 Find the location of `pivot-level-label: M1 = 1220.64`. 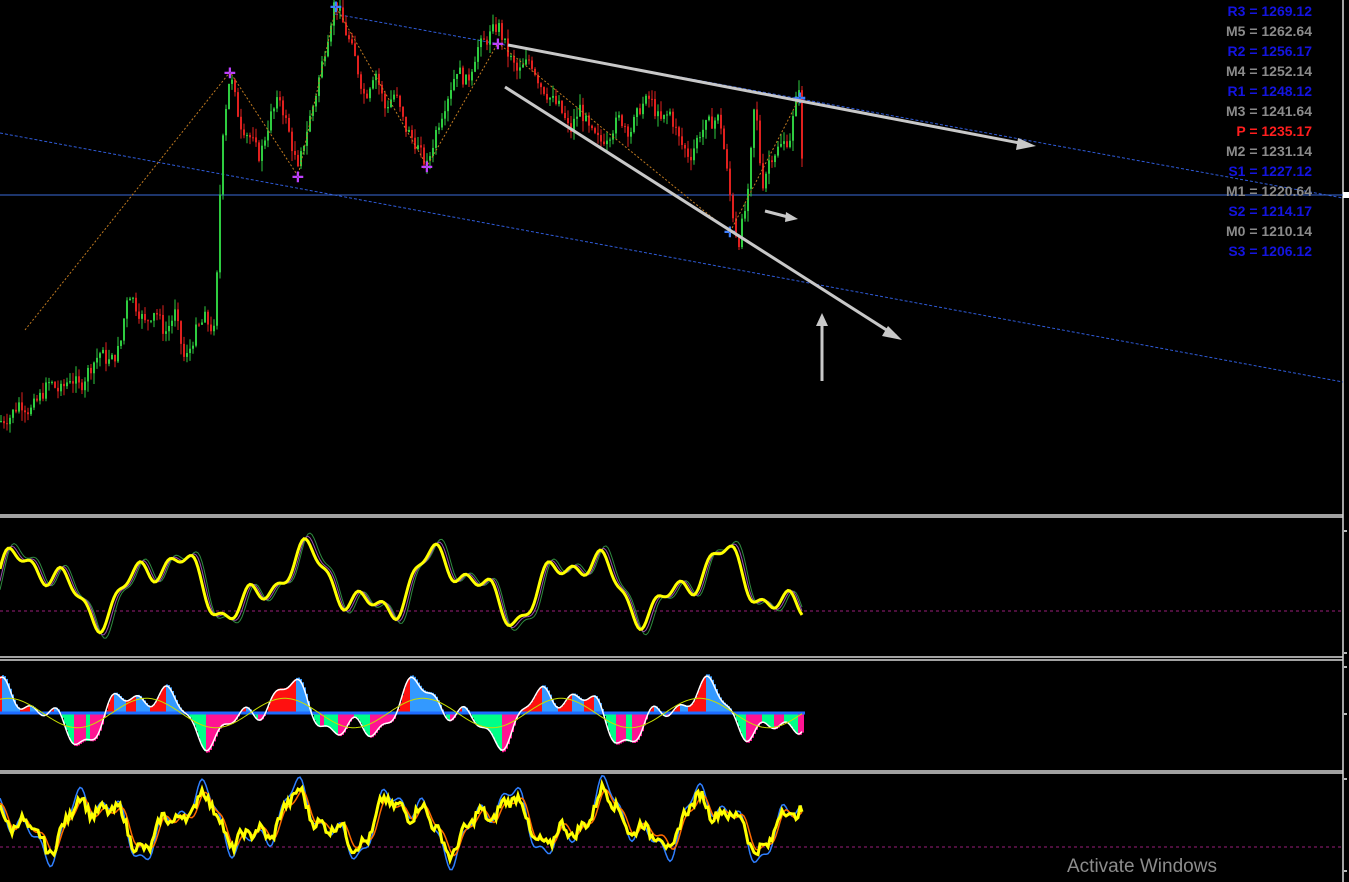

pivot-level-label: M1 = 1220.64 is located at coordinates (1269, 191).